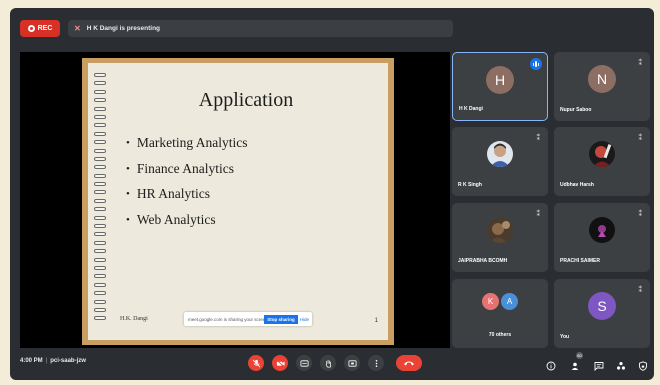 The width and height of the screenshot is (660, 385). I want to click on people-icon, so click(575, 366).